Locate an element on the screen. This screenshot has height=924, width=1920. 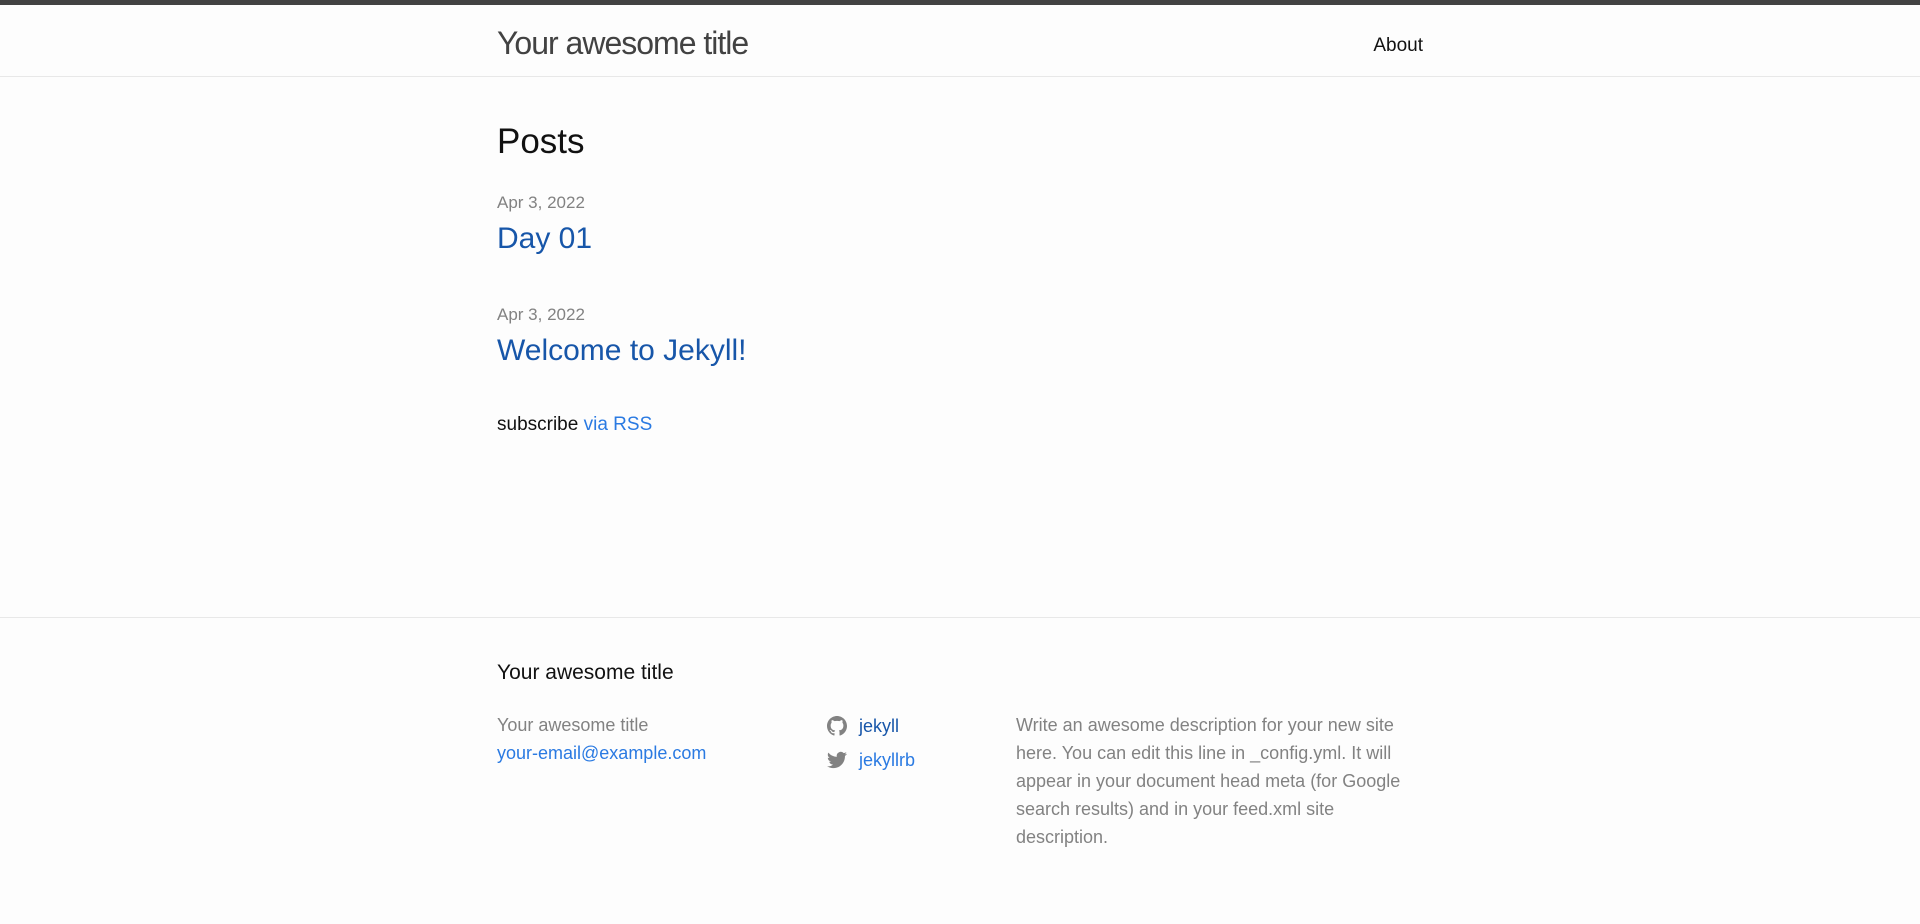
footer-heading: Your awesome title is located at coordinates (585, 672).